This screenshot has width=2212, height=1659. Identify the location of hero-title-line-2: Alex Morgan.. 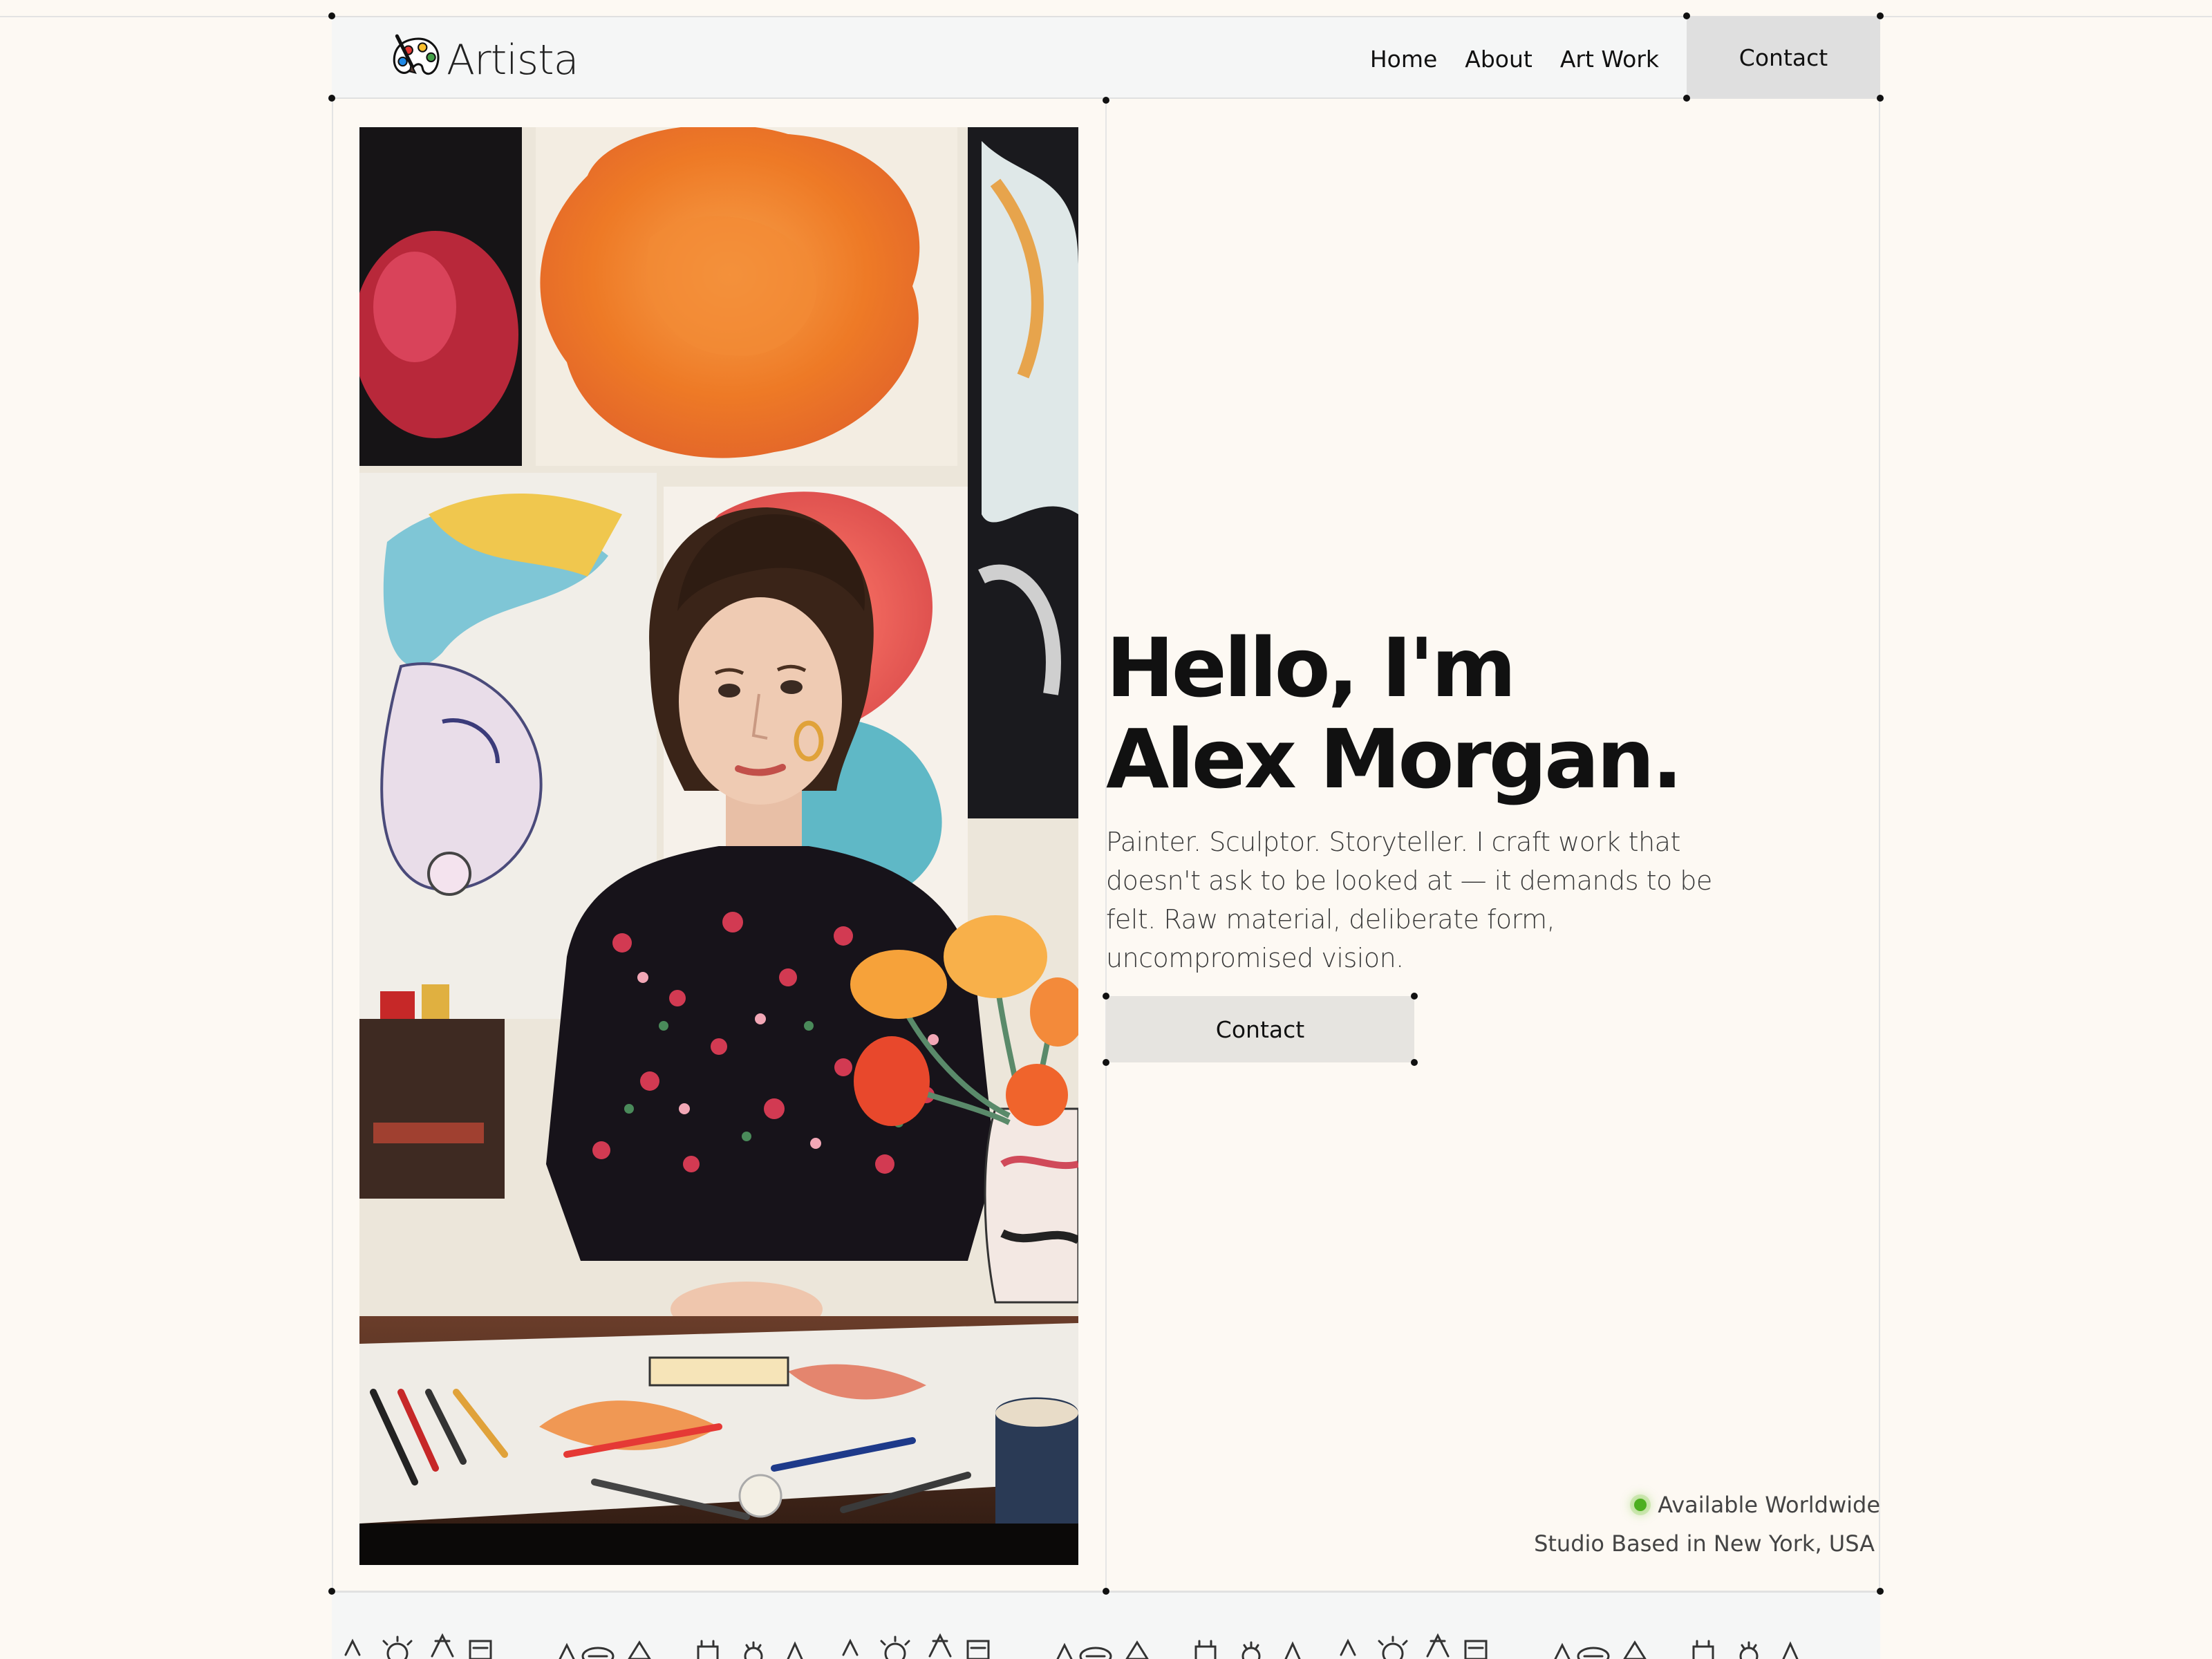
(1394, 759).